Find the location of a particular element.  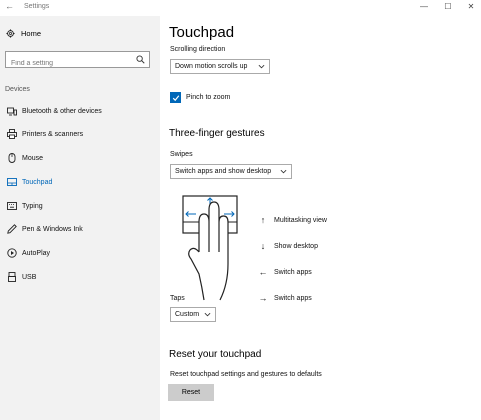

arrow-up-icon: ↑ is located at coordinates (263, 220).